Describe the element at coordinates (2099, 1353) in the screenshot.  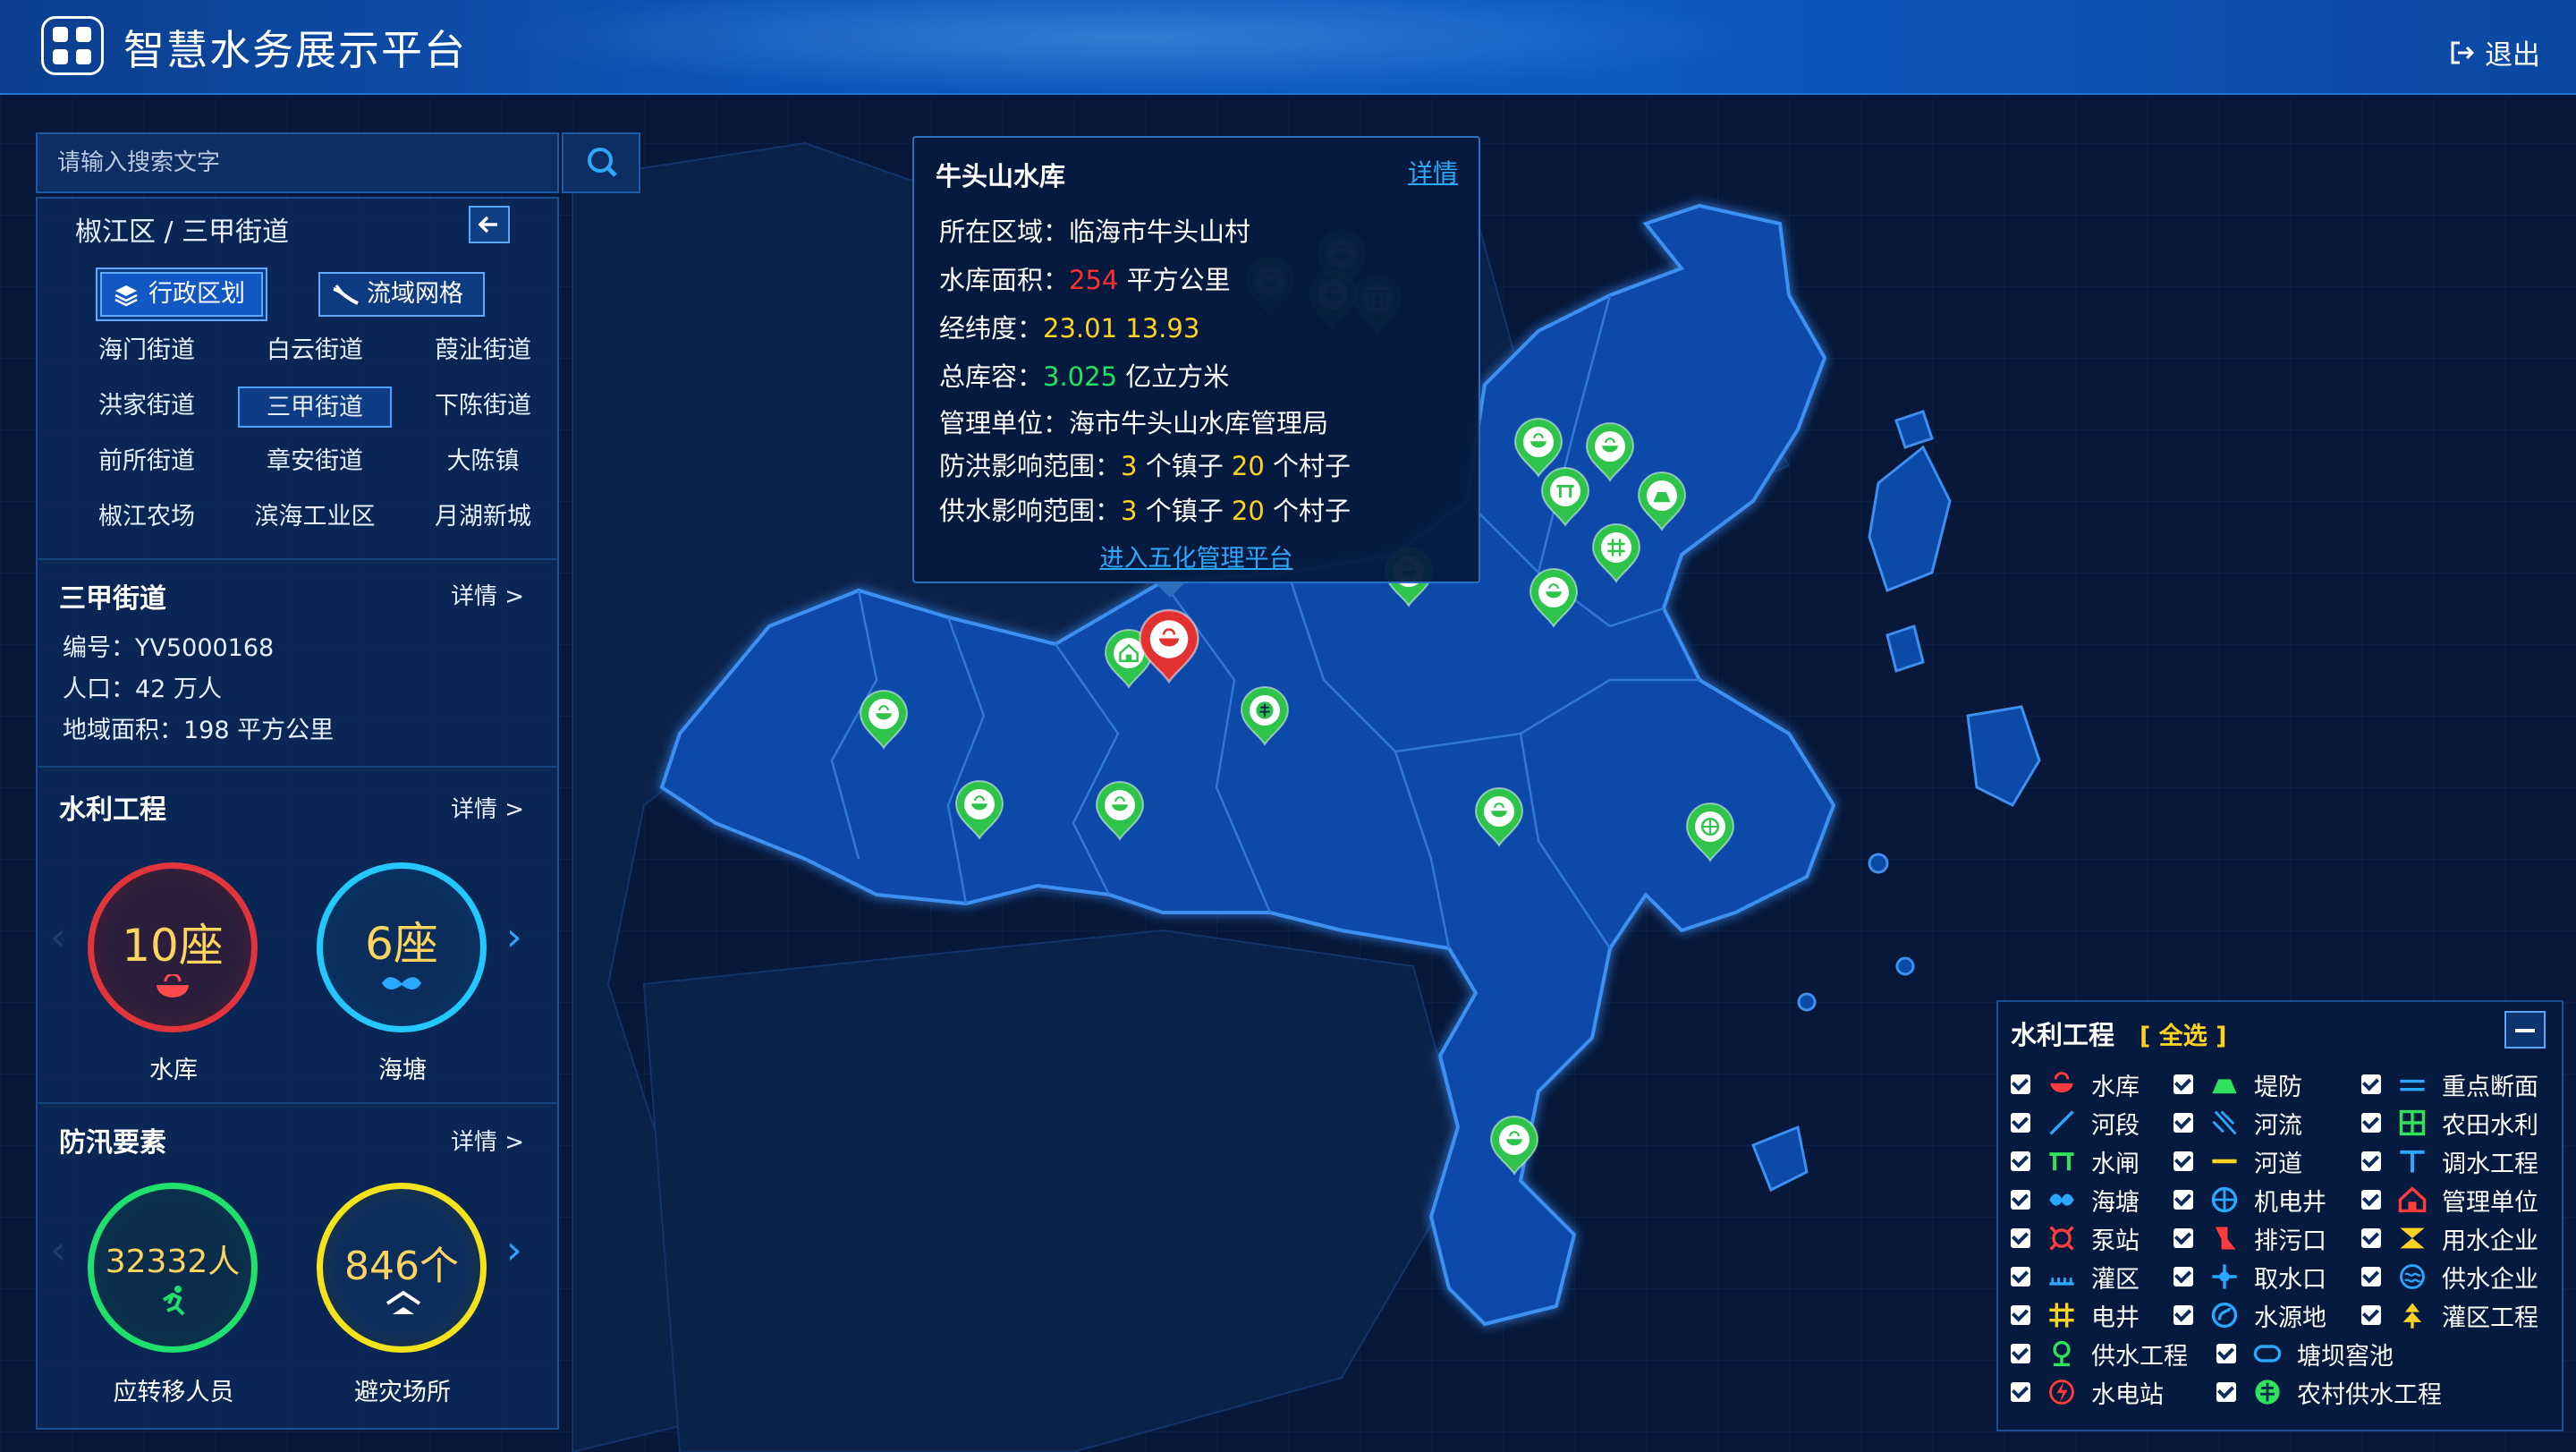
I see `legend-item: 供水工程` at that location.